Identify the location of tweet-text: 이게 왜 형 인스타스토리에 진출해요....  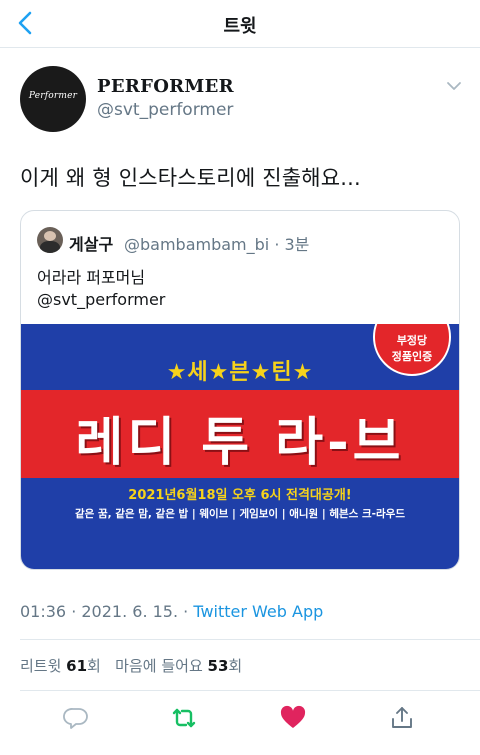
(190, 178).